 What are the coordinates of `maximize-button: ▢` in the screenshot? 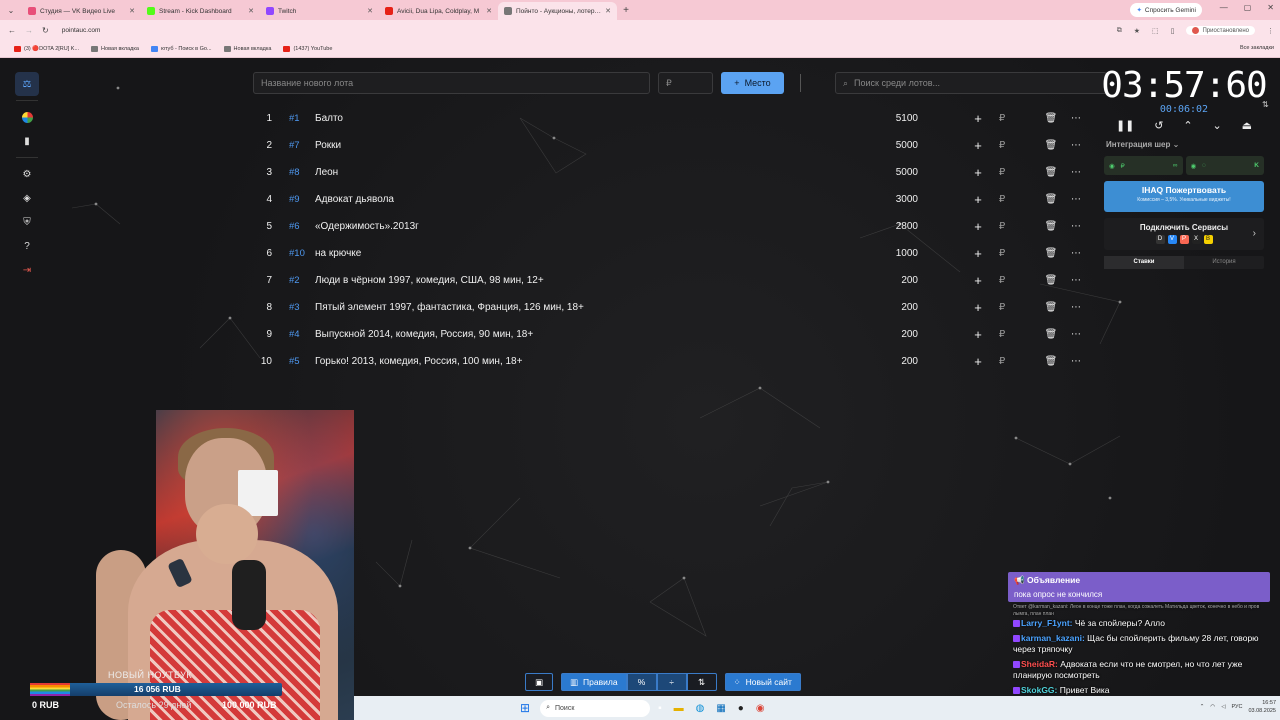 It's located at (1248, 7).